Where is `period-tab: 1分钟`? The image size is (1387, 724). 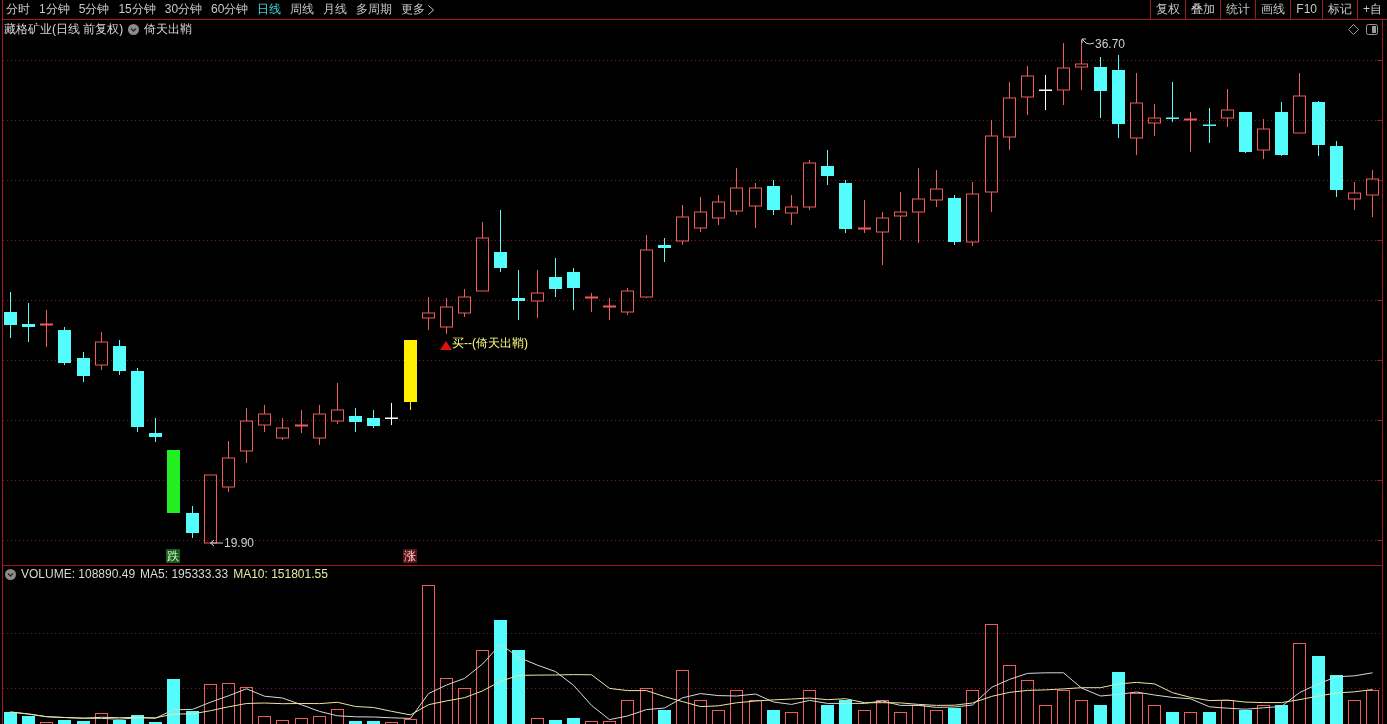
period-tab: 1分钟 is located at coordinates (54, 9).